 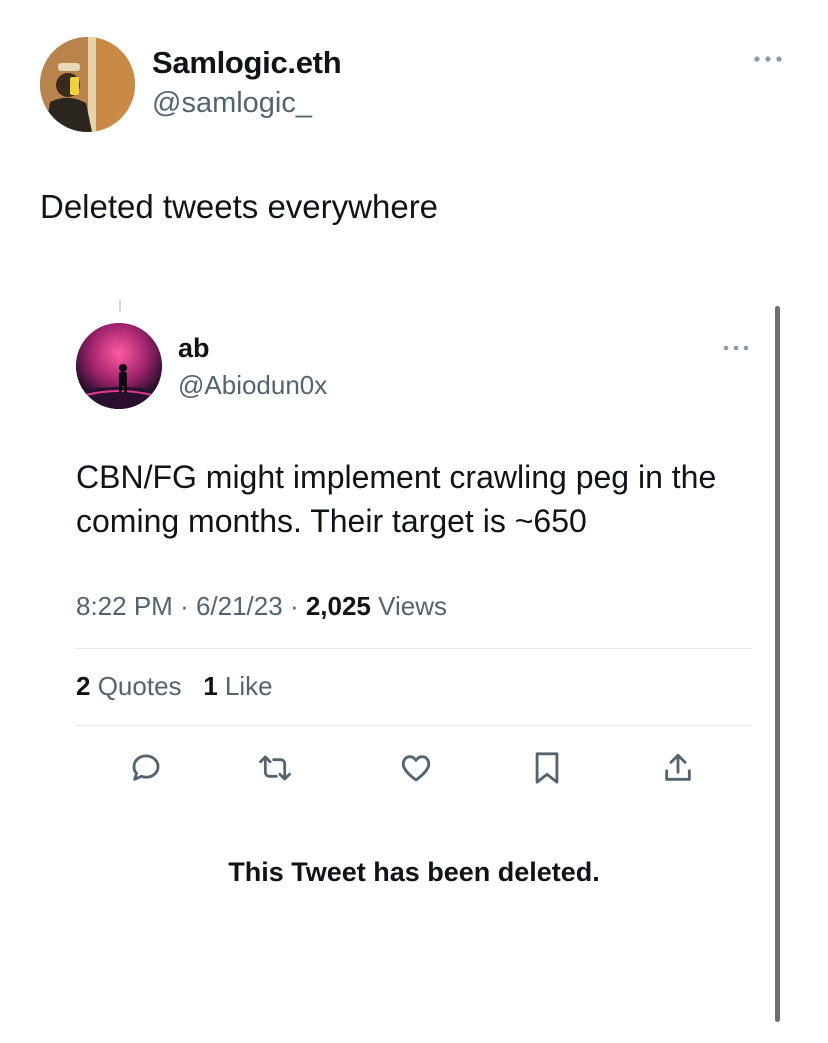 I want to click on tweet-time: 8:22 PM, so click(x=124, y=606).